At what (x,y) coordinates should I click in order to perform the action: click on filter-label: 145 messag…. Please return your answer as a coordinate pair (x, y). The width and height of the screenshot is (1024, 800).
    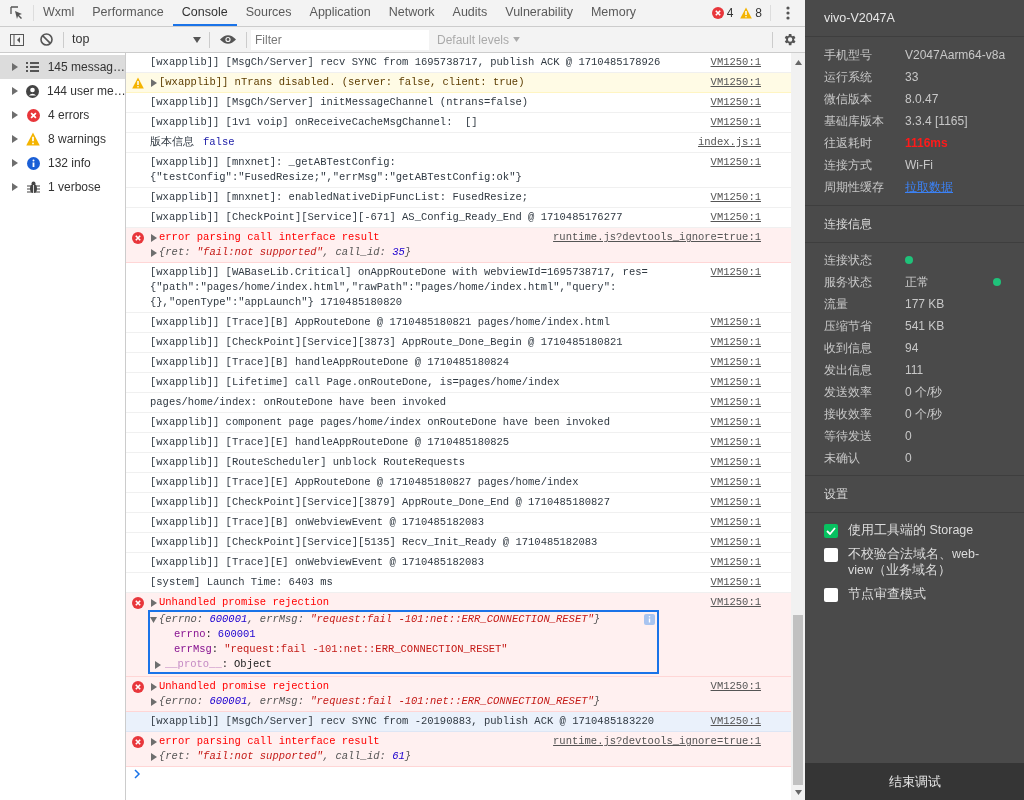
    Looking at the image, I should click on (86, 67).